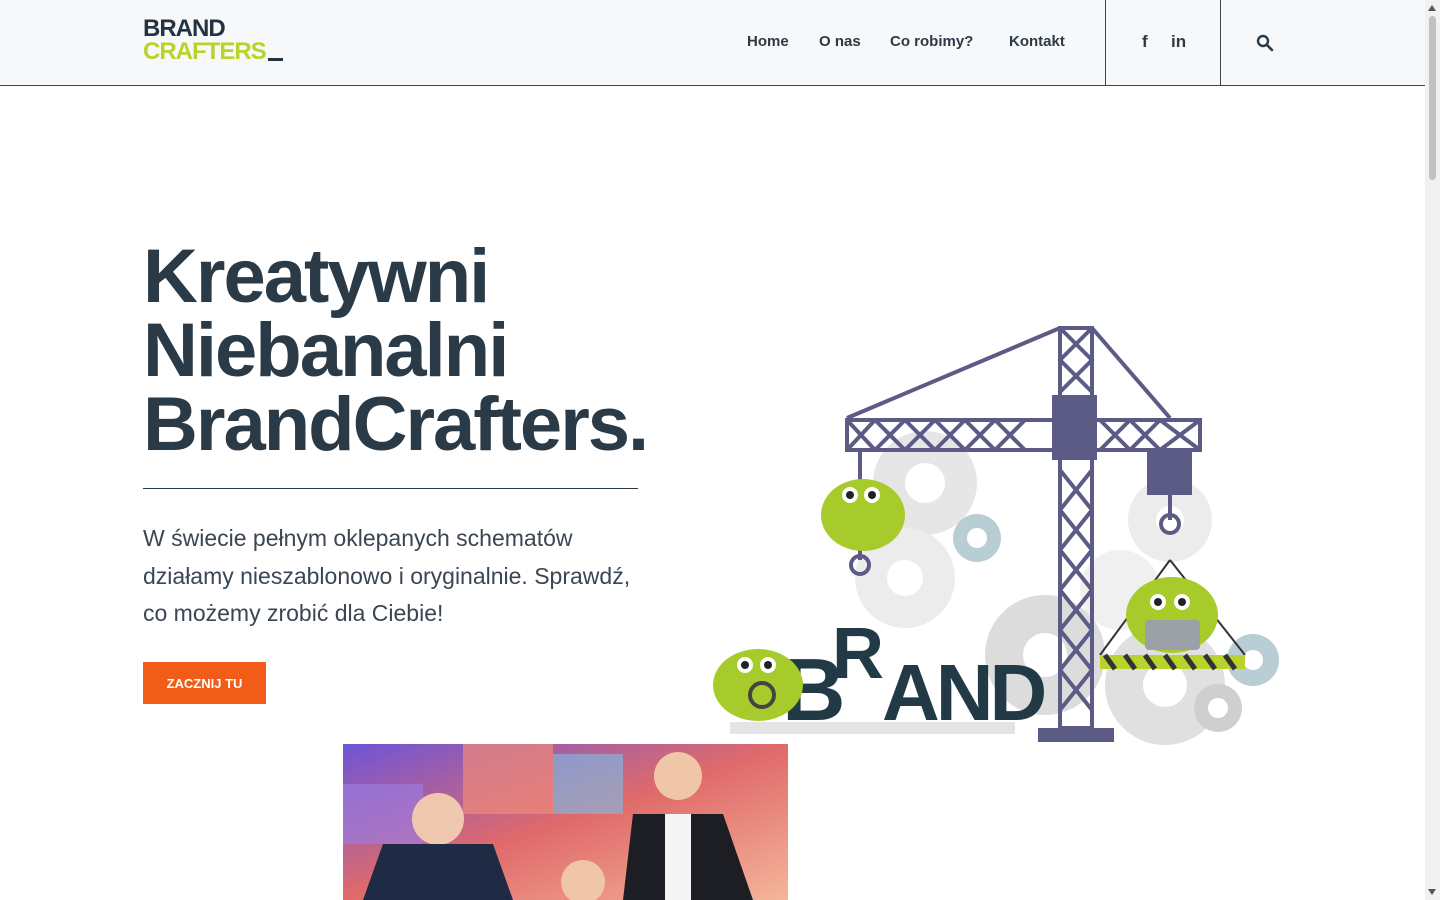 The image size is (1440, 900). Describe the element at coordinates (1074, 427) in the screenshot. I see `crane-cab` at that location.